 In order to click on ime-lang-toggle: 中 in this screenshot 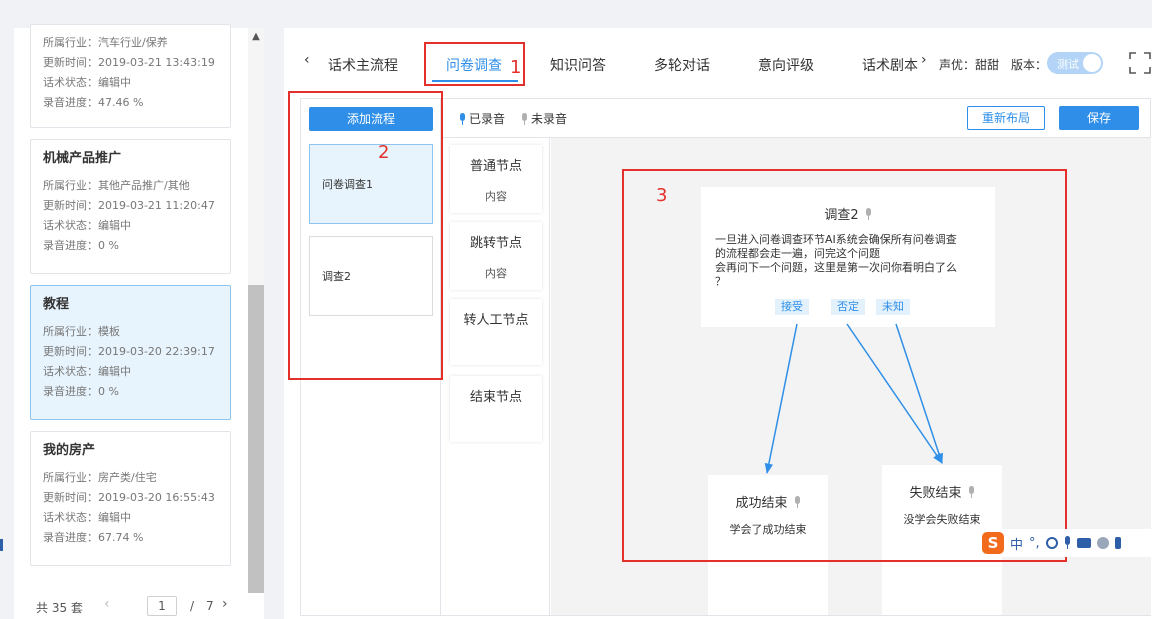, I will do `click(1016, 543)`.